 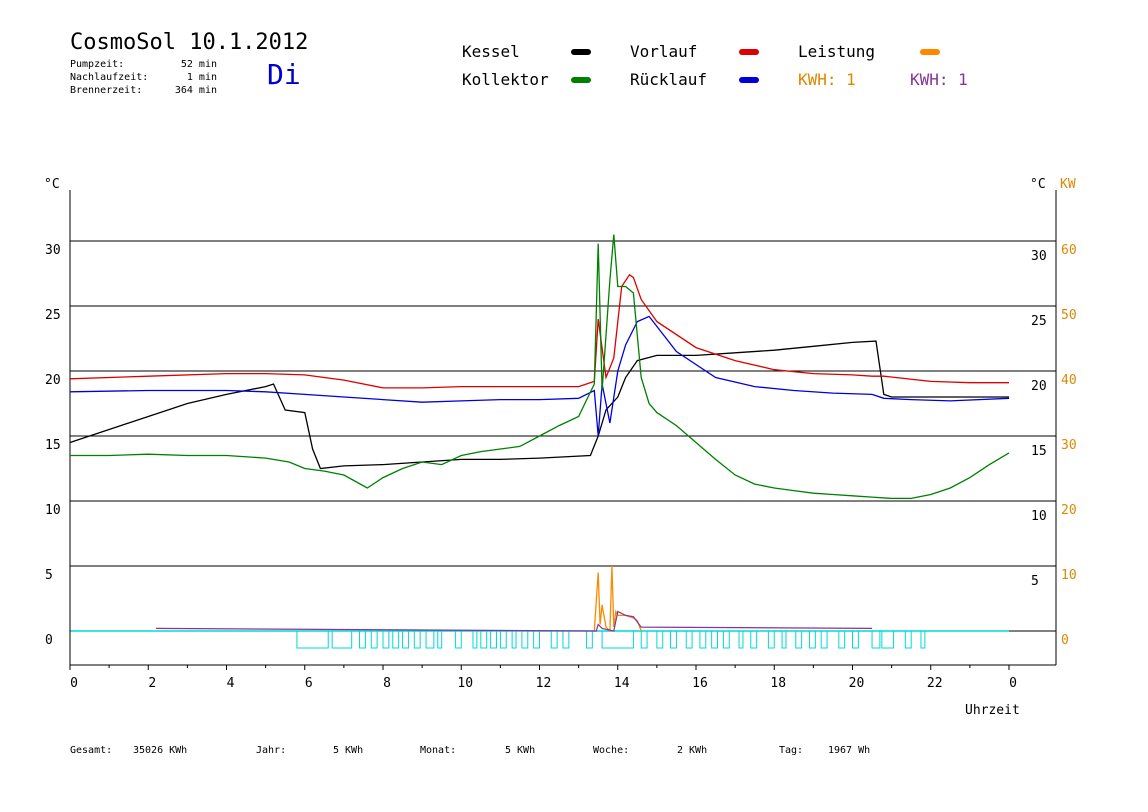 I want to click on y2-tick-label-6: 60, so click(x=1069, y=250).